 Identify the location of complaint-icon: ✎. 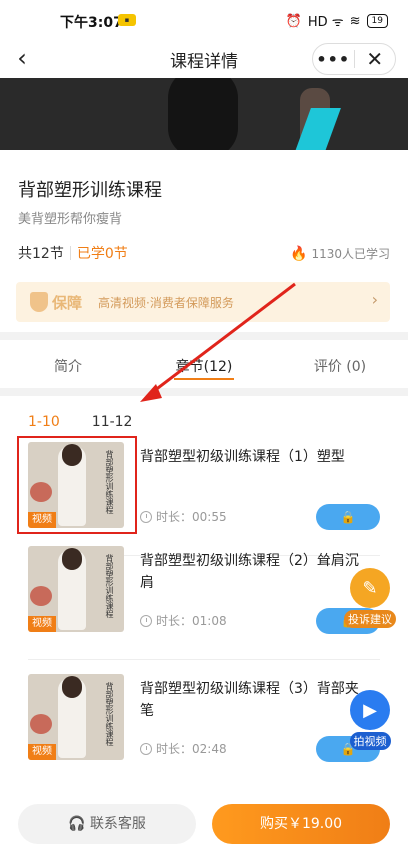
(370, 588).